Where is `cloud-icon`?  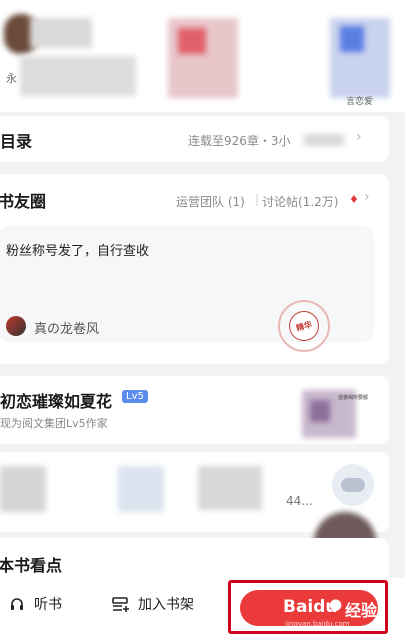
cloud-icon is located at coordinates (353, 485).